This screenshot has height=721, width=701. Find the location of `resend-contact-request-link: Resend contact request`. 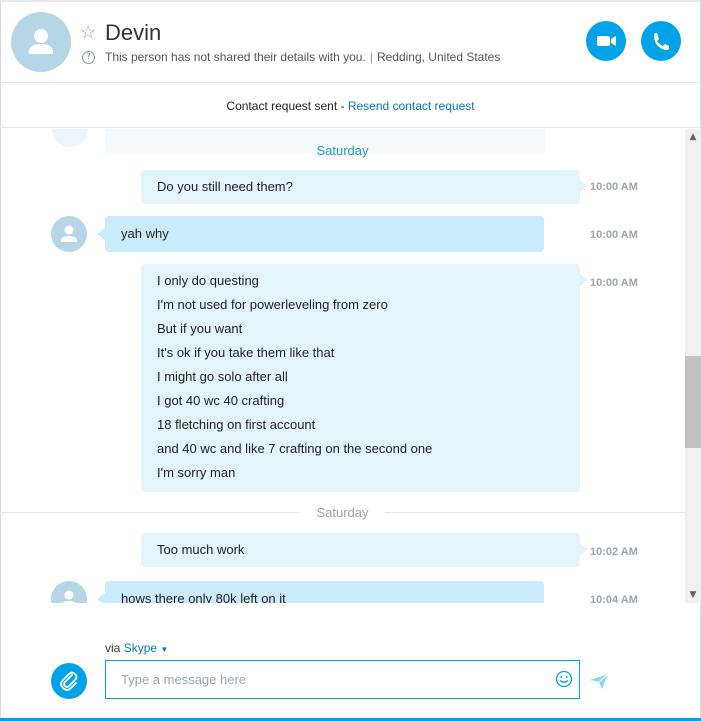

resend-contact-request-link: Resend contact request is located at coordinates (411, 106).